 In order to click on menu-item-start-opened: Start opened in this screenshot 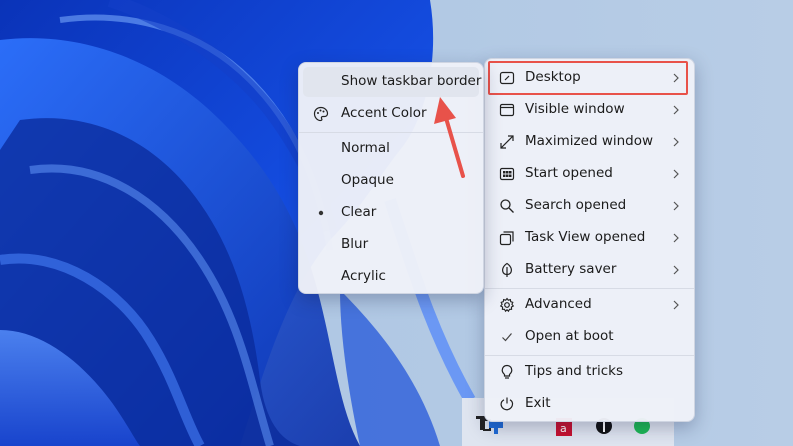, I will do `click(589, 174)`.